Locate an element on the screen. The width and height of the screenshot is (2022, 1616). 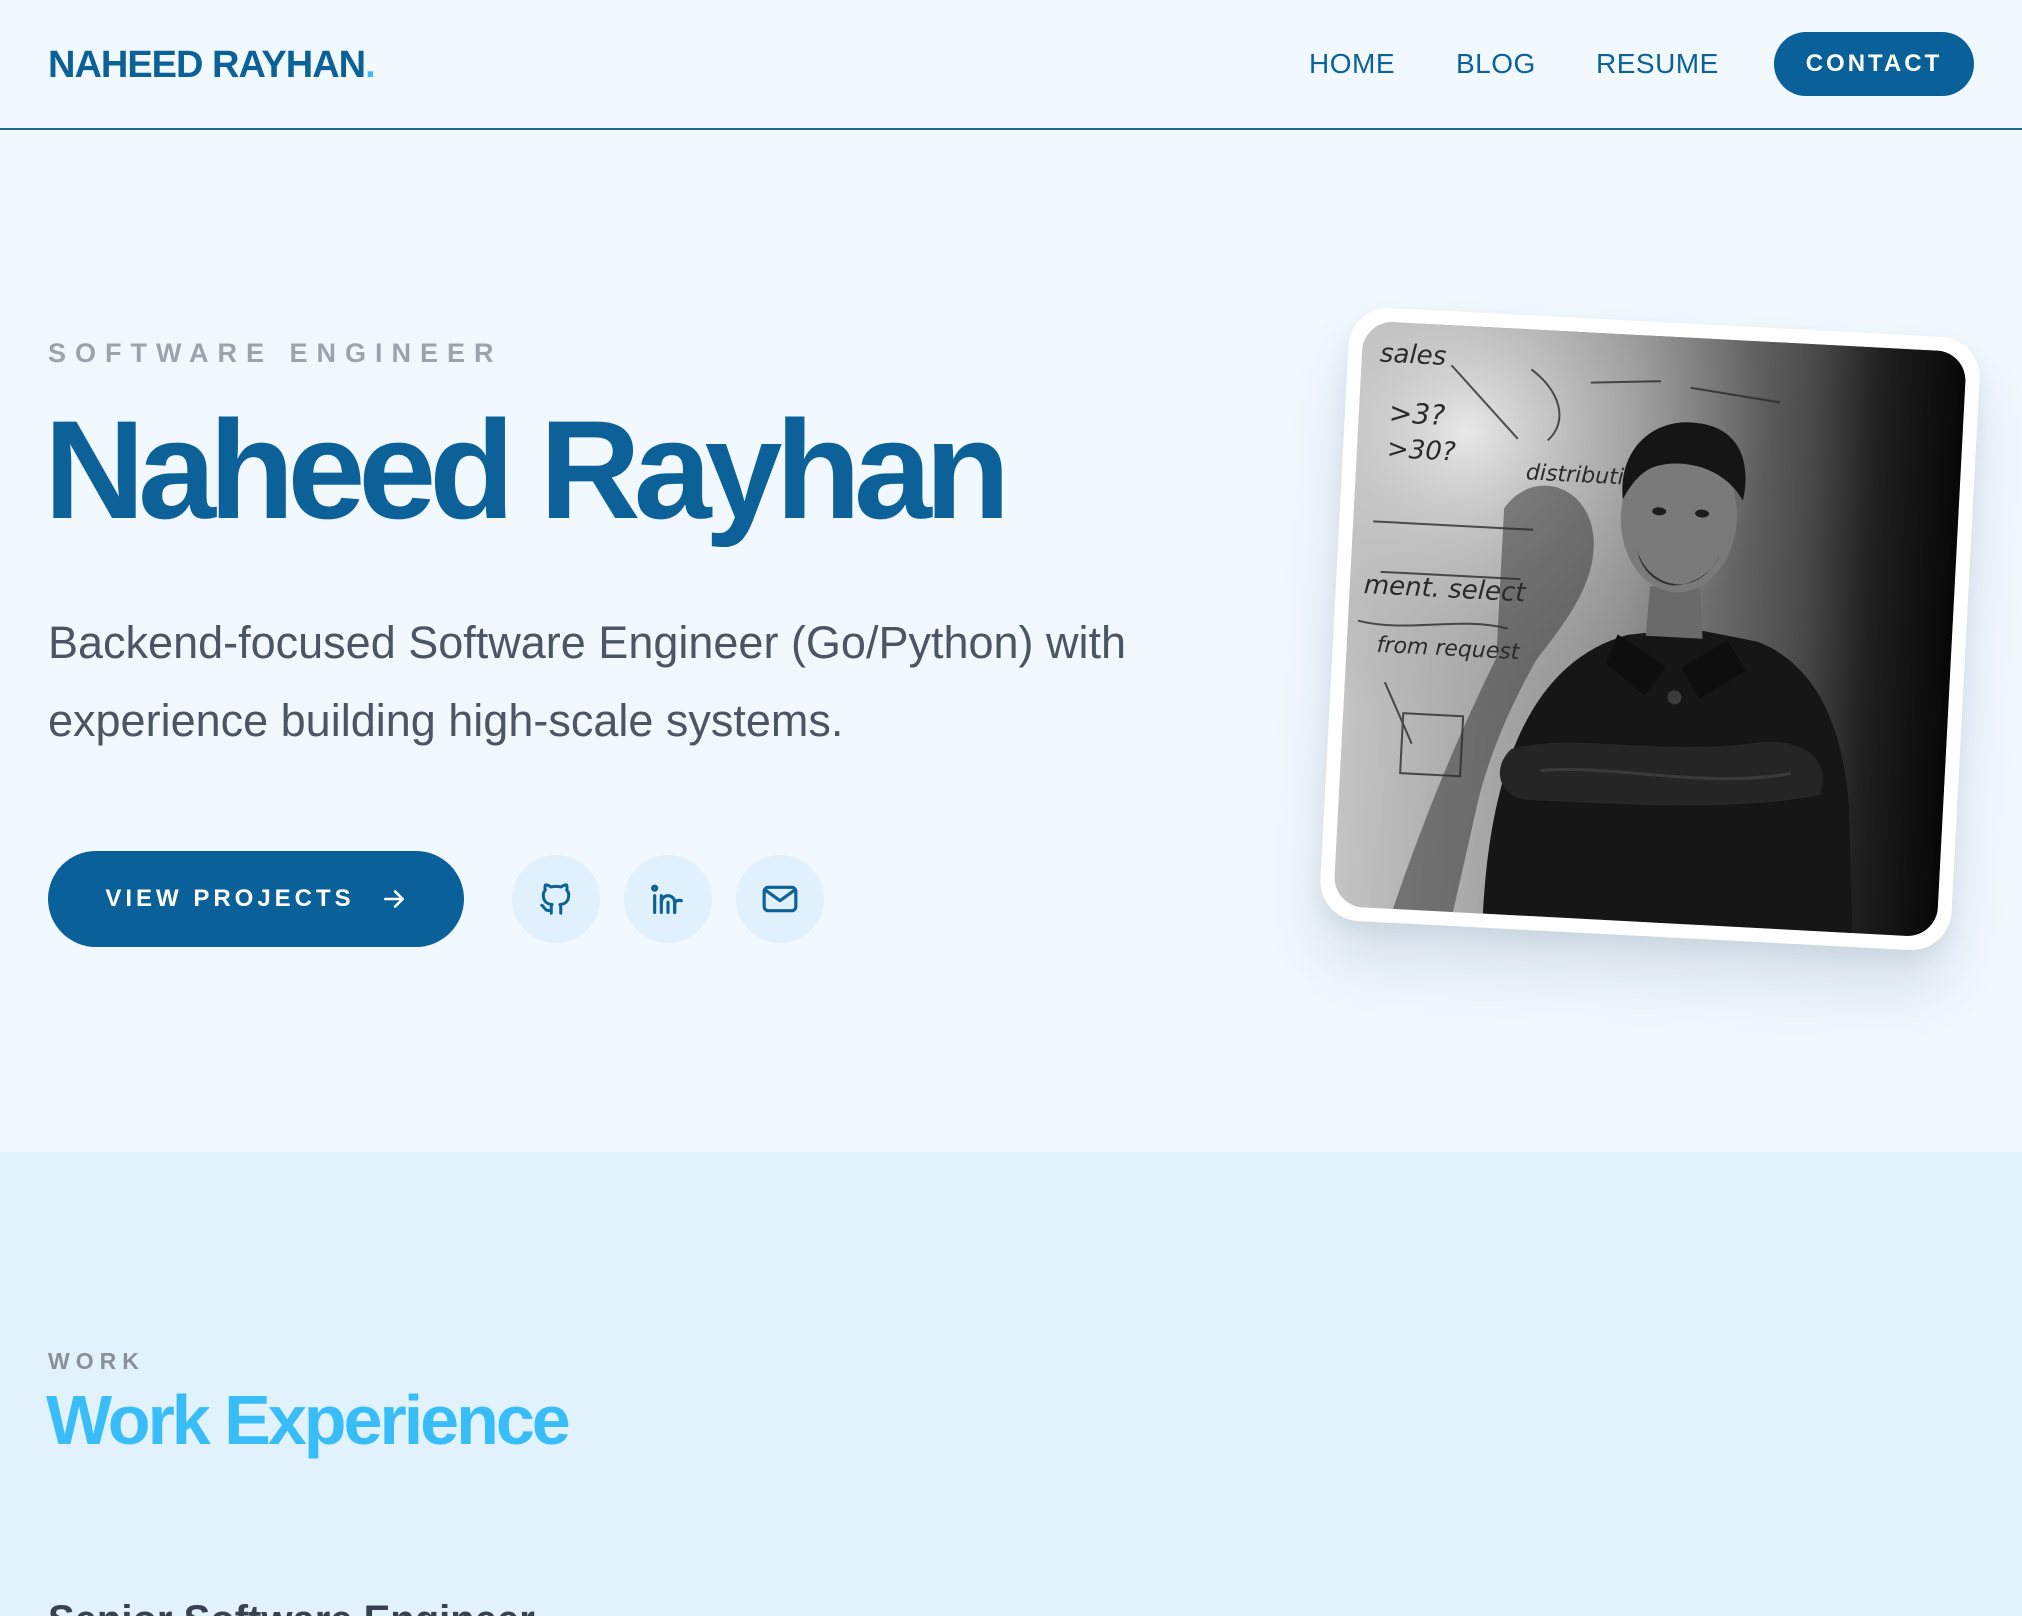
linkedin-icon is located at coordinates (667, 899).